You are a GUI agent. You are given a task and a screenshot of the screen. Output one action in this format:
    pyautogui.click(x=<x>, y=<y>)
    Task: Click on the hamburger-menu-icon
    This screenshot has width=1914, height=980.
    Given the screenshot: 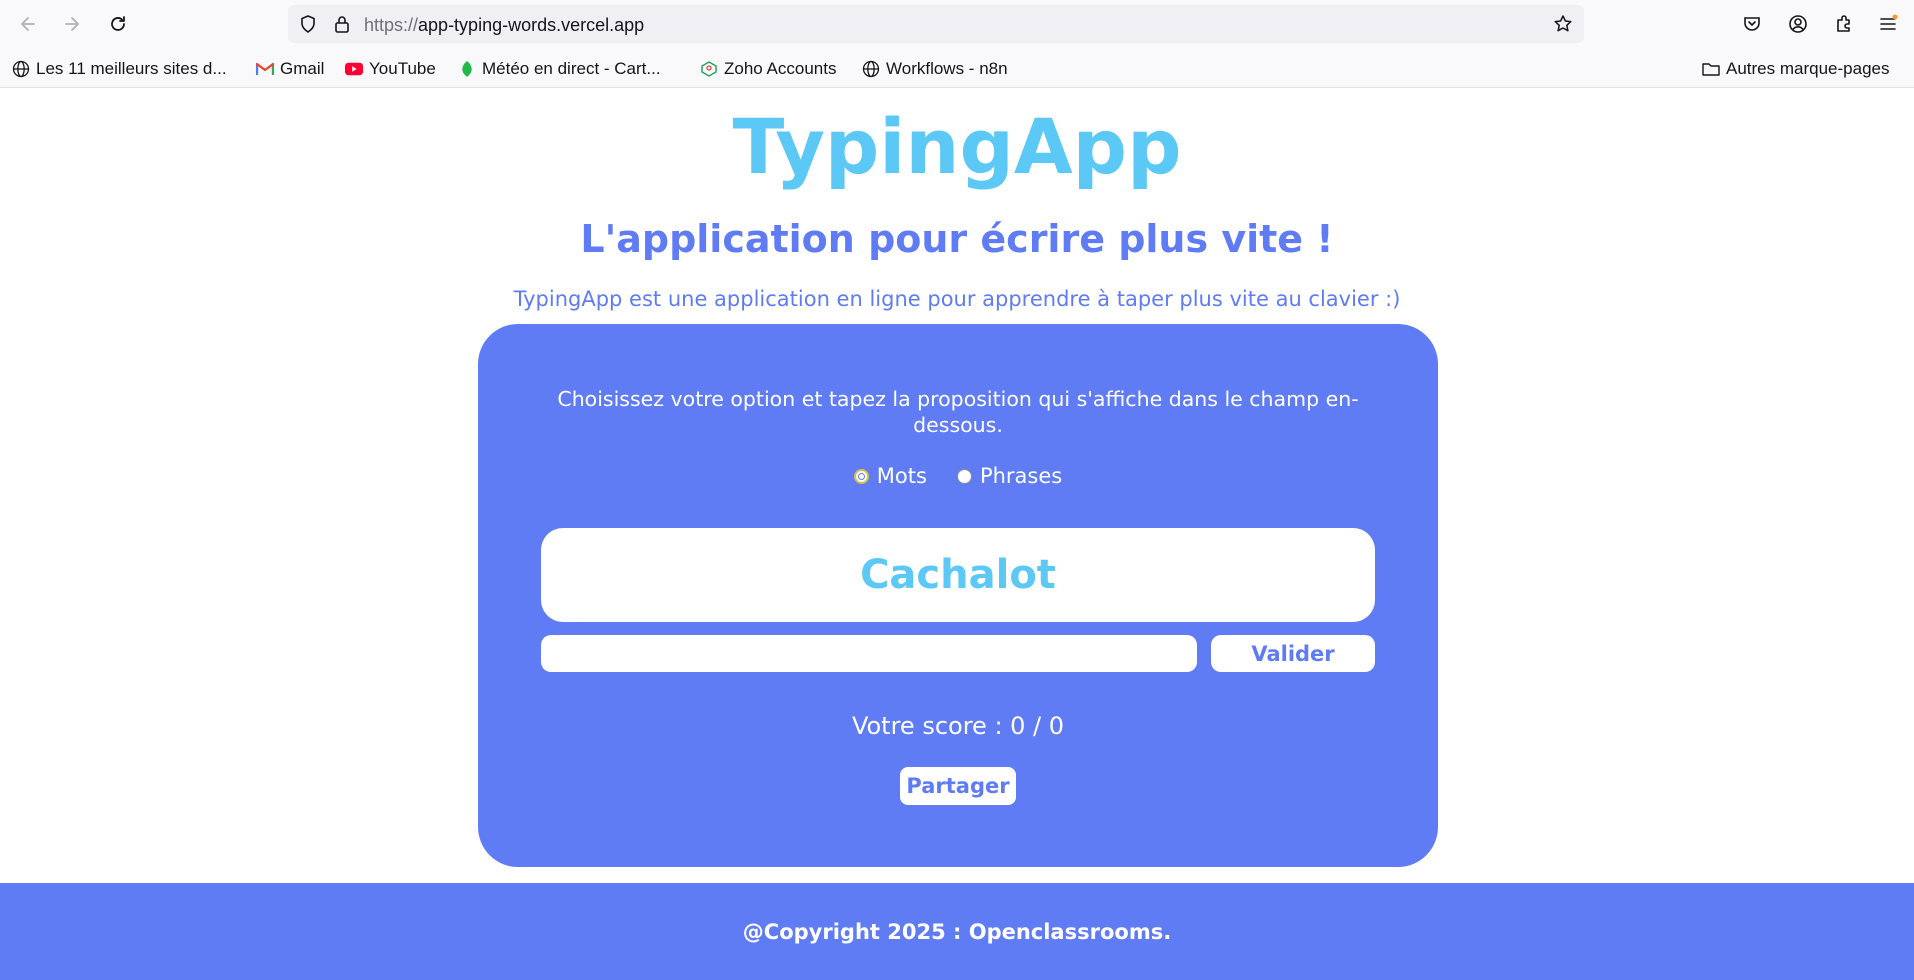 What is the action you would take?
    pyautogui.click(x=1889, y=22)
    